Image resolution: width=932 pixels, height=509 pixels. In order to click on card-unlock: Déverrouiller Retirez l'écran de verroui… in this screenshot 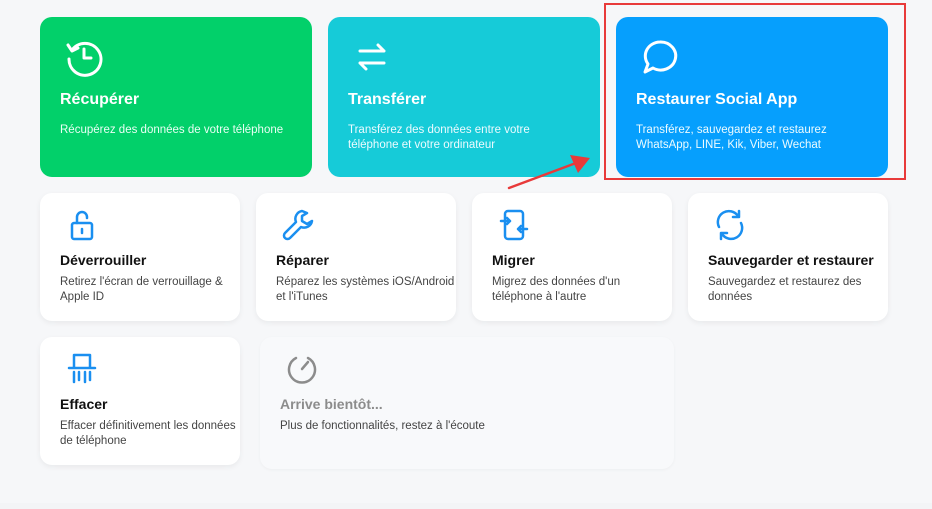, I will do `click(140, 257)`.